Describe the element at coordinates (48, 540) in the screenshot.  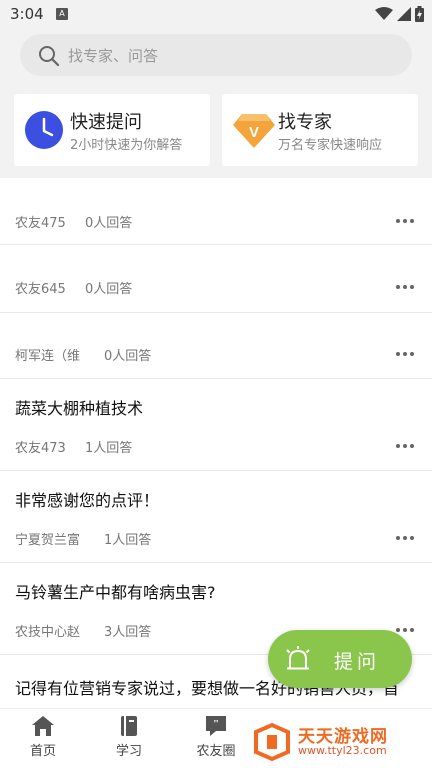
I see `item-author: 宁夏贺兰富` at that location.